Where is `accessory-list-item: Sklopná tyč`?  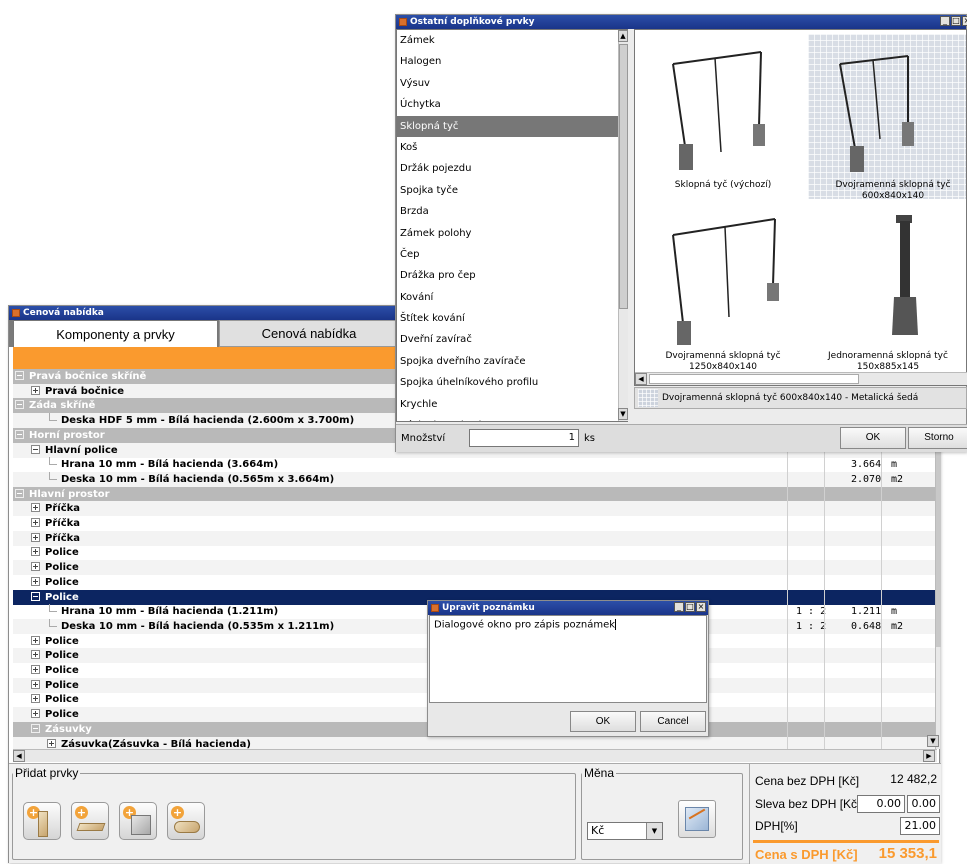
accessory-list-item: Sklopná tyč is located at coordinates (512, 126).